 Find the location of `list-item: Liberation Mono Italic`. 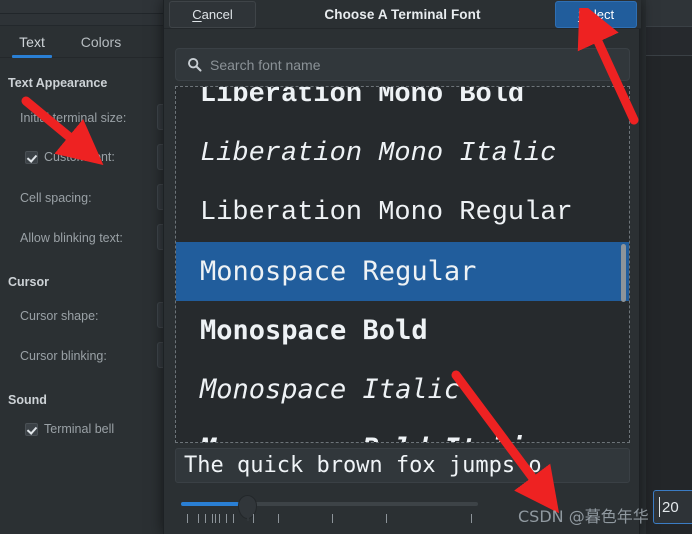

list-item: Liberation Mono Italic is located at coordinates (402, 153).